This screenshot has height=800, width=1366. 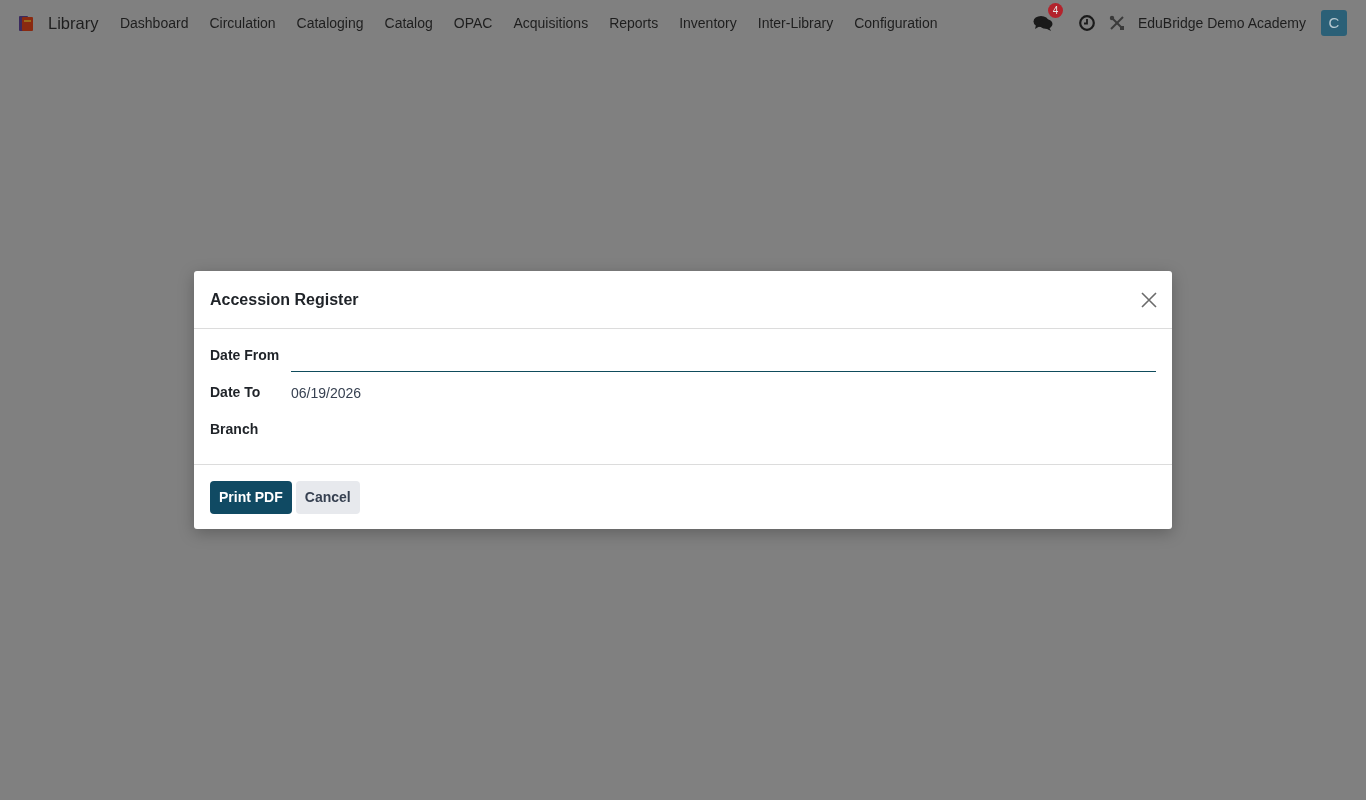 What do you see at coordinates (473, 23) in the screenshot?
I see `menu-link: OPAC` at bounding box center [473, 23].